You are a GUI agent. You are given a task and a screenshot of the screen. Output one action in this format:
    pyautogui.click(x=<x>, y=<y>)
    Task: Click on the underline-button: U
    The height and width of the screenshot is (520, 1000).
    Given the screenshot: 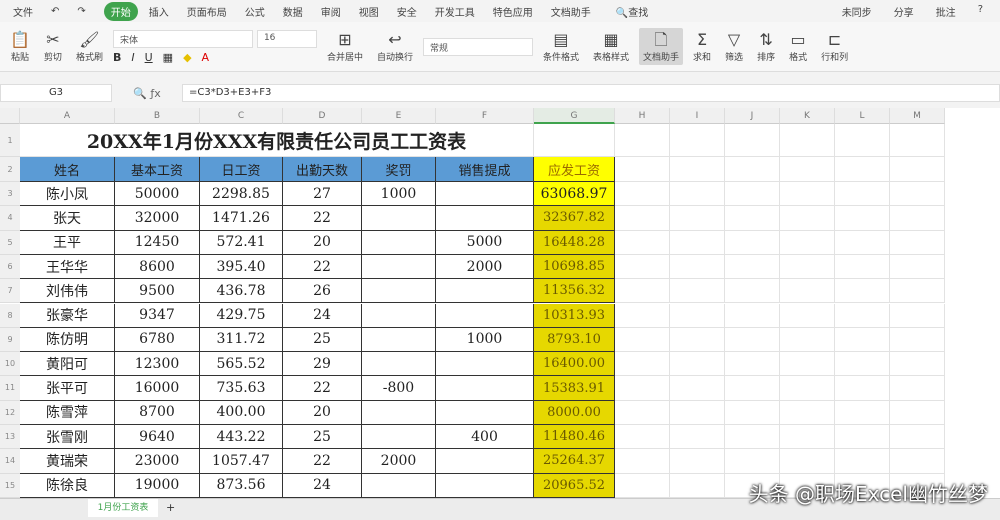 What is the action you would take?
    pyautogui.click(x=149, y=57)
    